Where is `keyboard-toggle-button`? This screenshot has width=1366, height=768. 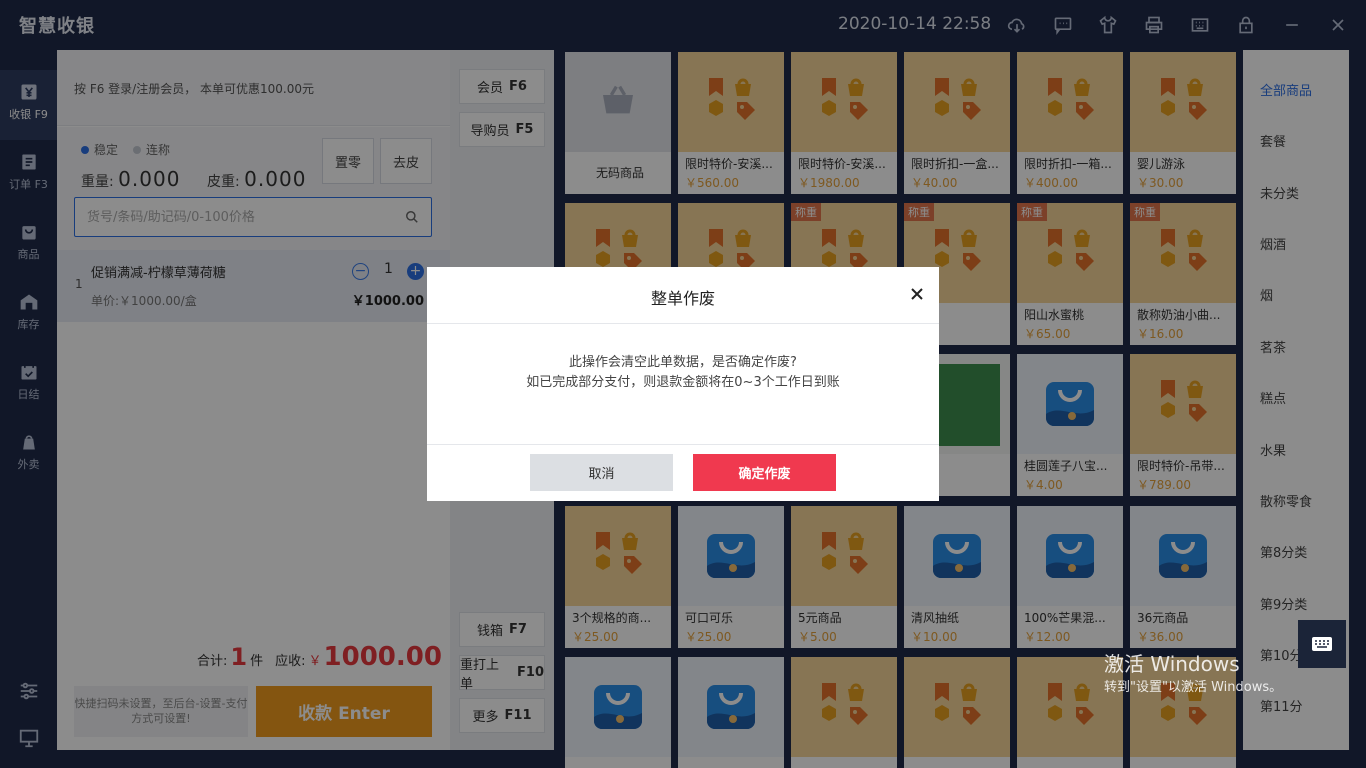
keyboard-toggle-button is located at coordinates (1322, 644).